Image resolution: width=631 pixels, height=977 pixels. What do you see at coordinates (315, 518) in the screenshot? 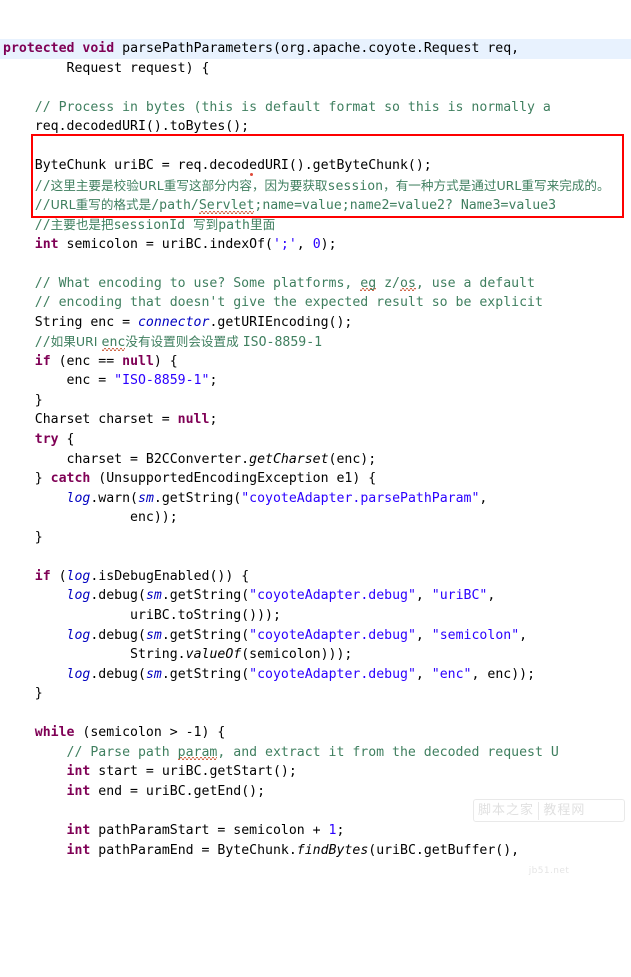
I see `code-line: enc));` at bounding box center [315, 518].